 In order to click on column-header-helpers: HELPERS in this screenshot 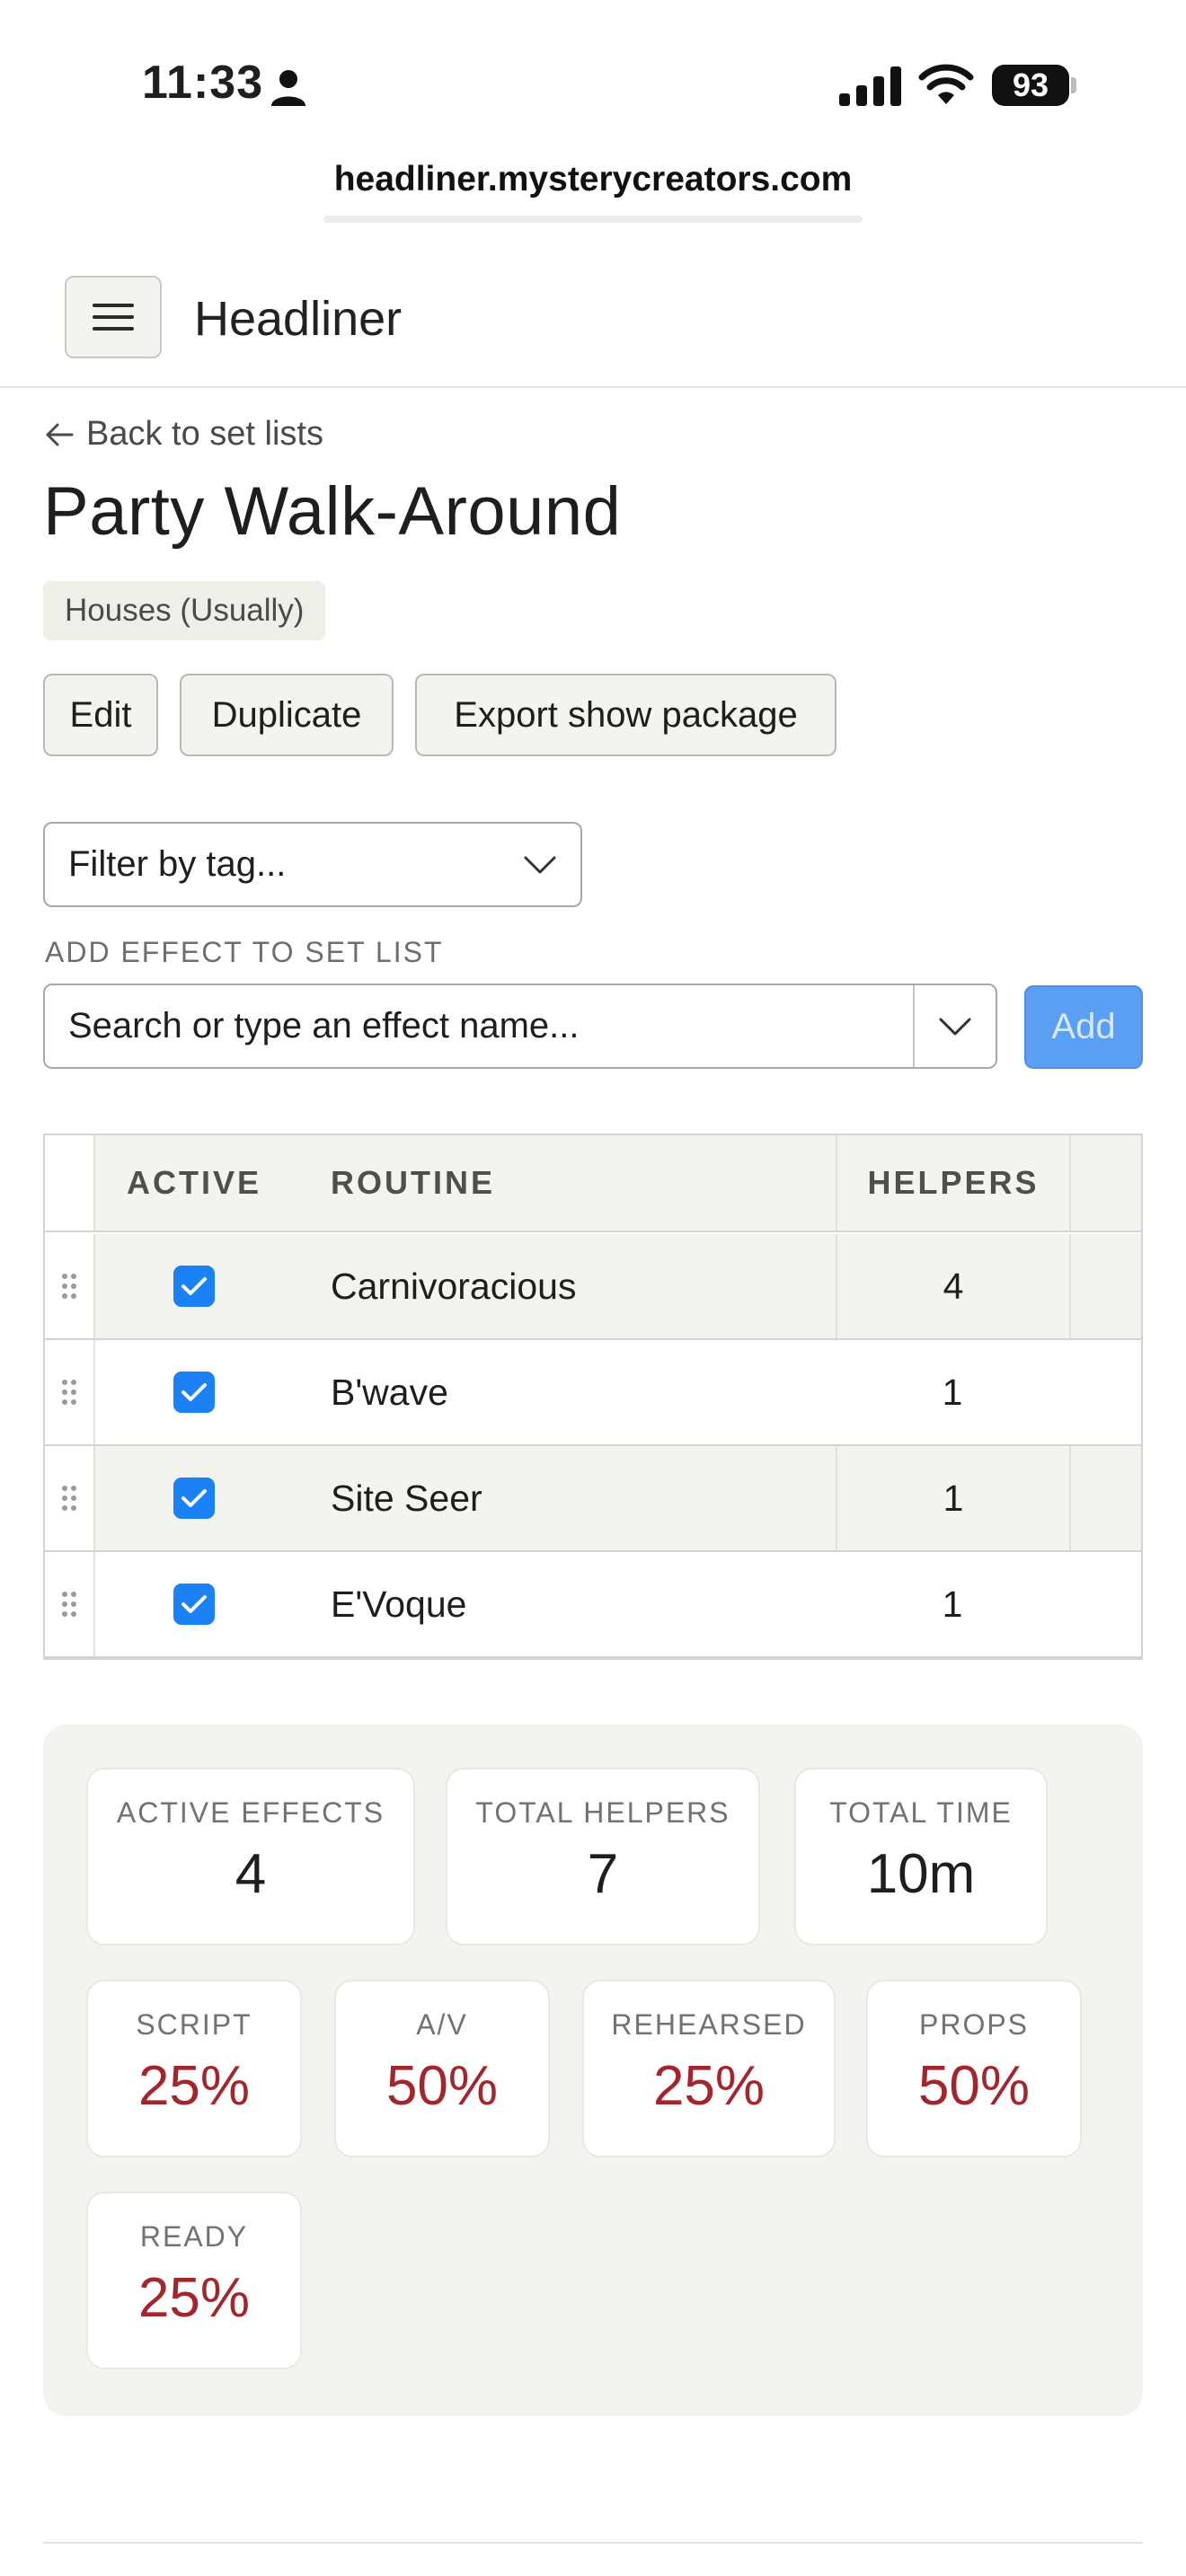, I will do `click(952, 1183)`.